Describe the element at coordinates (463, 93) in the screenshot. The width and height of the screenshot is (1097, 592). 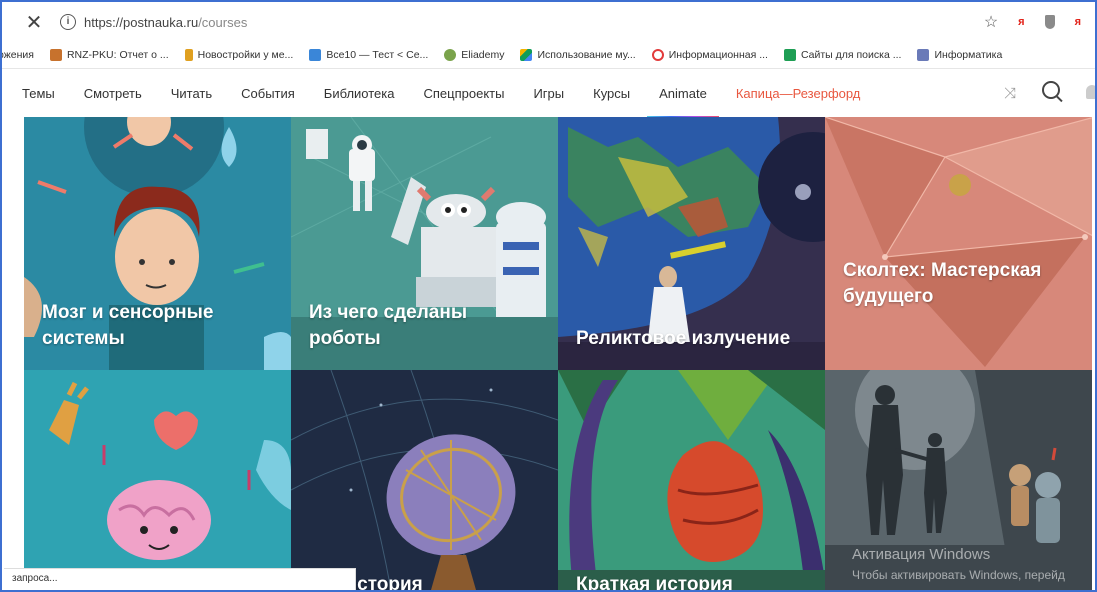
I see `nav-item-specials: Спецпроекты` at that location.